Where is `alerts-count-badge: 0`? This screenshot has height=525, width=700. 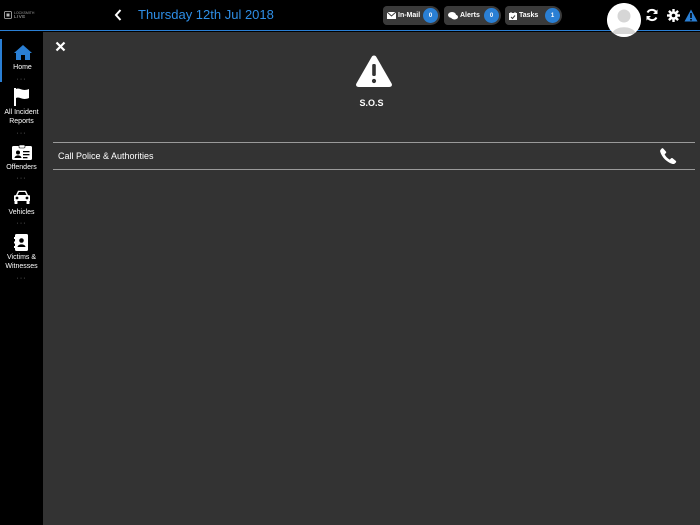 alerts-count-badge: 0 is located at coordinates (491, 15).